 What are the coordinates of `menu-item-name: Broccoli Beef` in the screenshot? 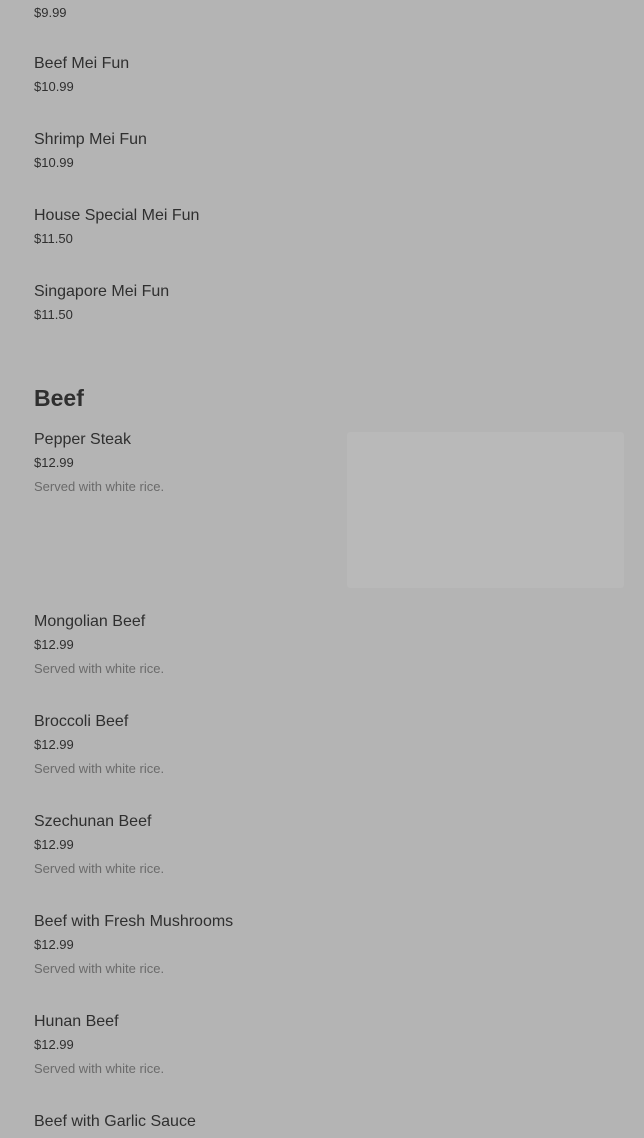 It's located at (81, 721).